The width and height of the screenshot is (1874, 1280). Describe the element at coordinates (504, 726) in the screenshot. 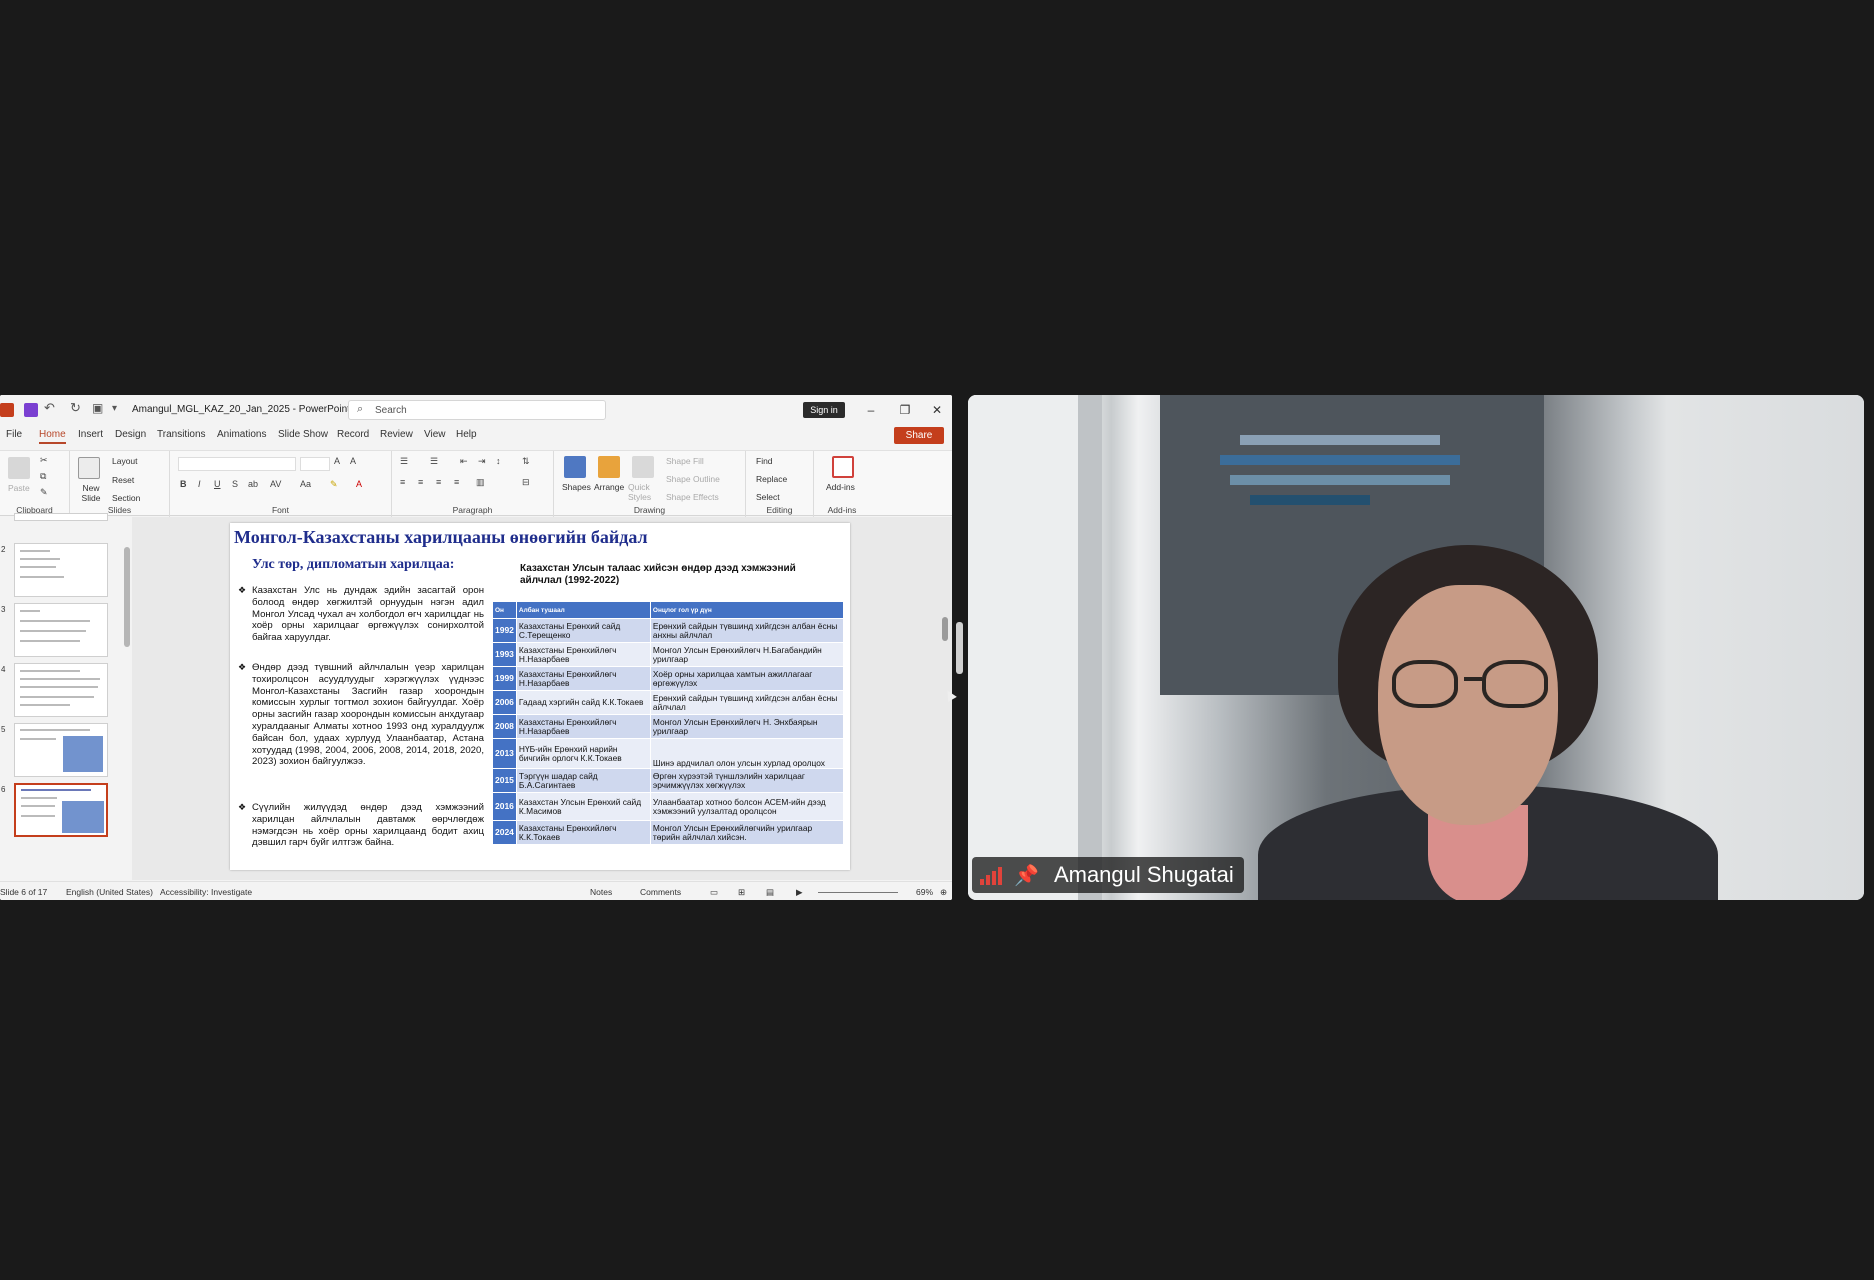

I see `row-year: 2008` at that location.